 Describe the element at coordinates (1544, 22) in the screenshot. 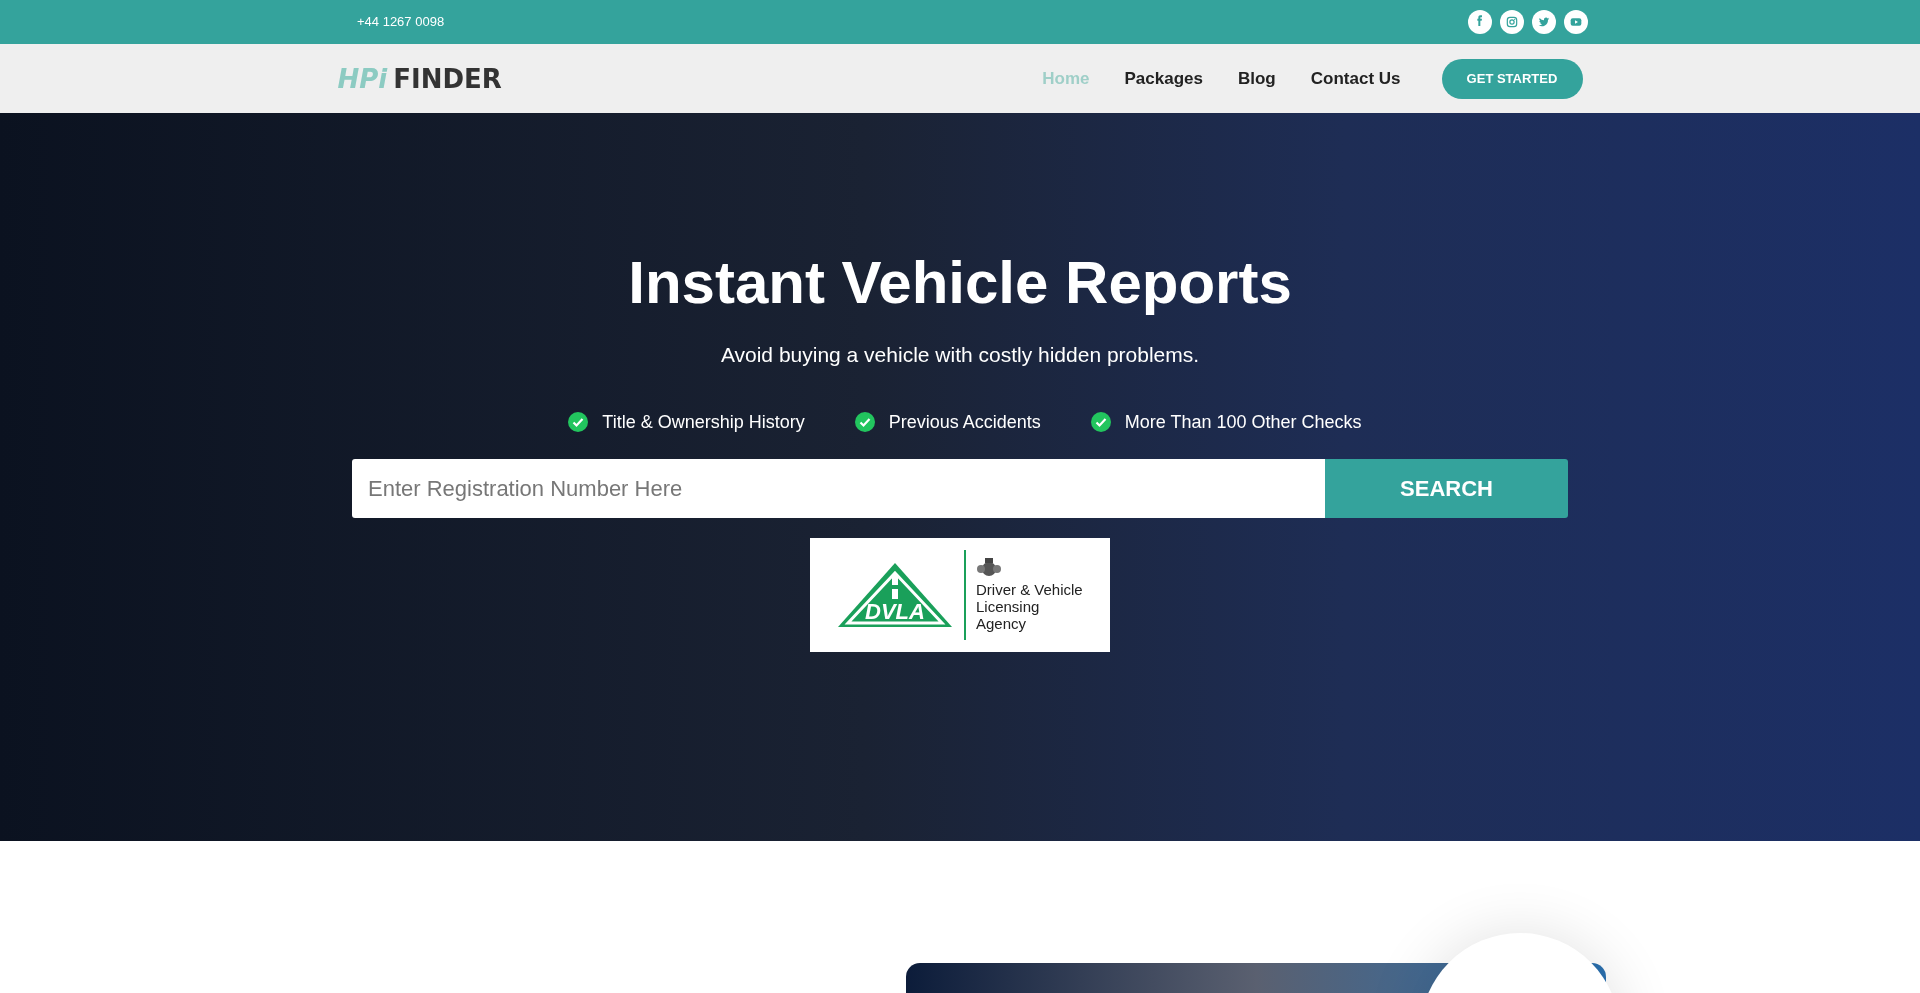

I see `twitter-icon` at that location.